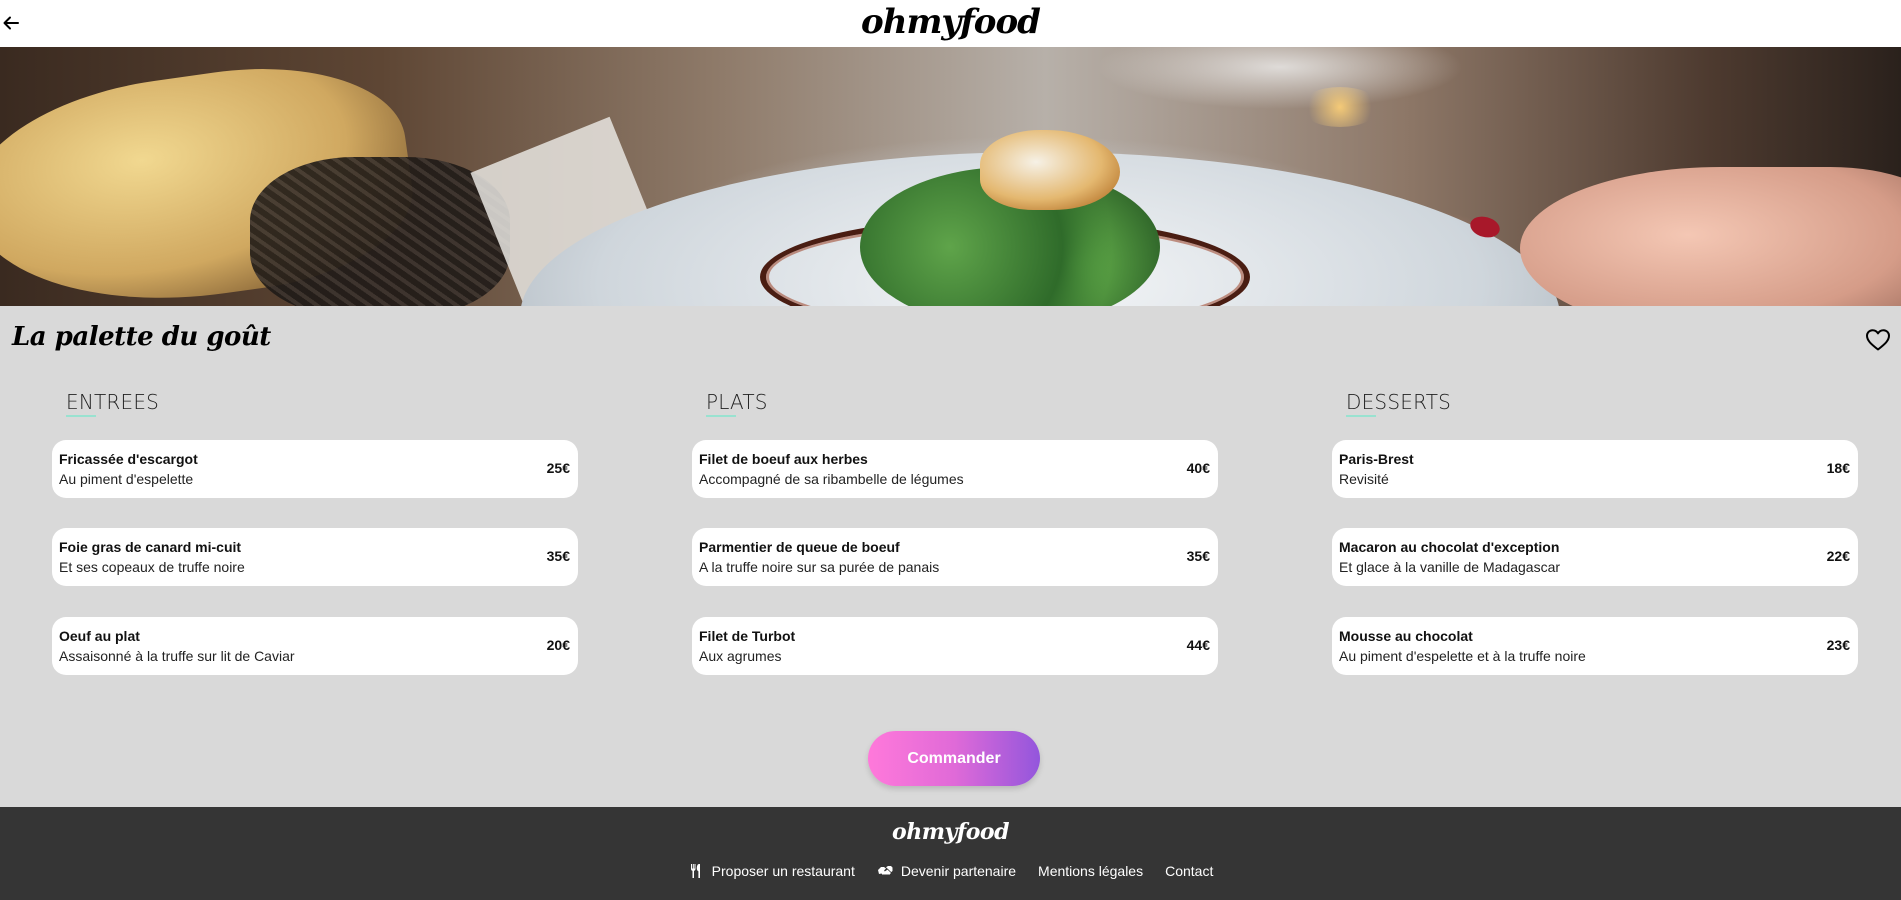 The width and height of the screenshot is (1901, 900). I want to click on hero-fish, so click(1050, 170).